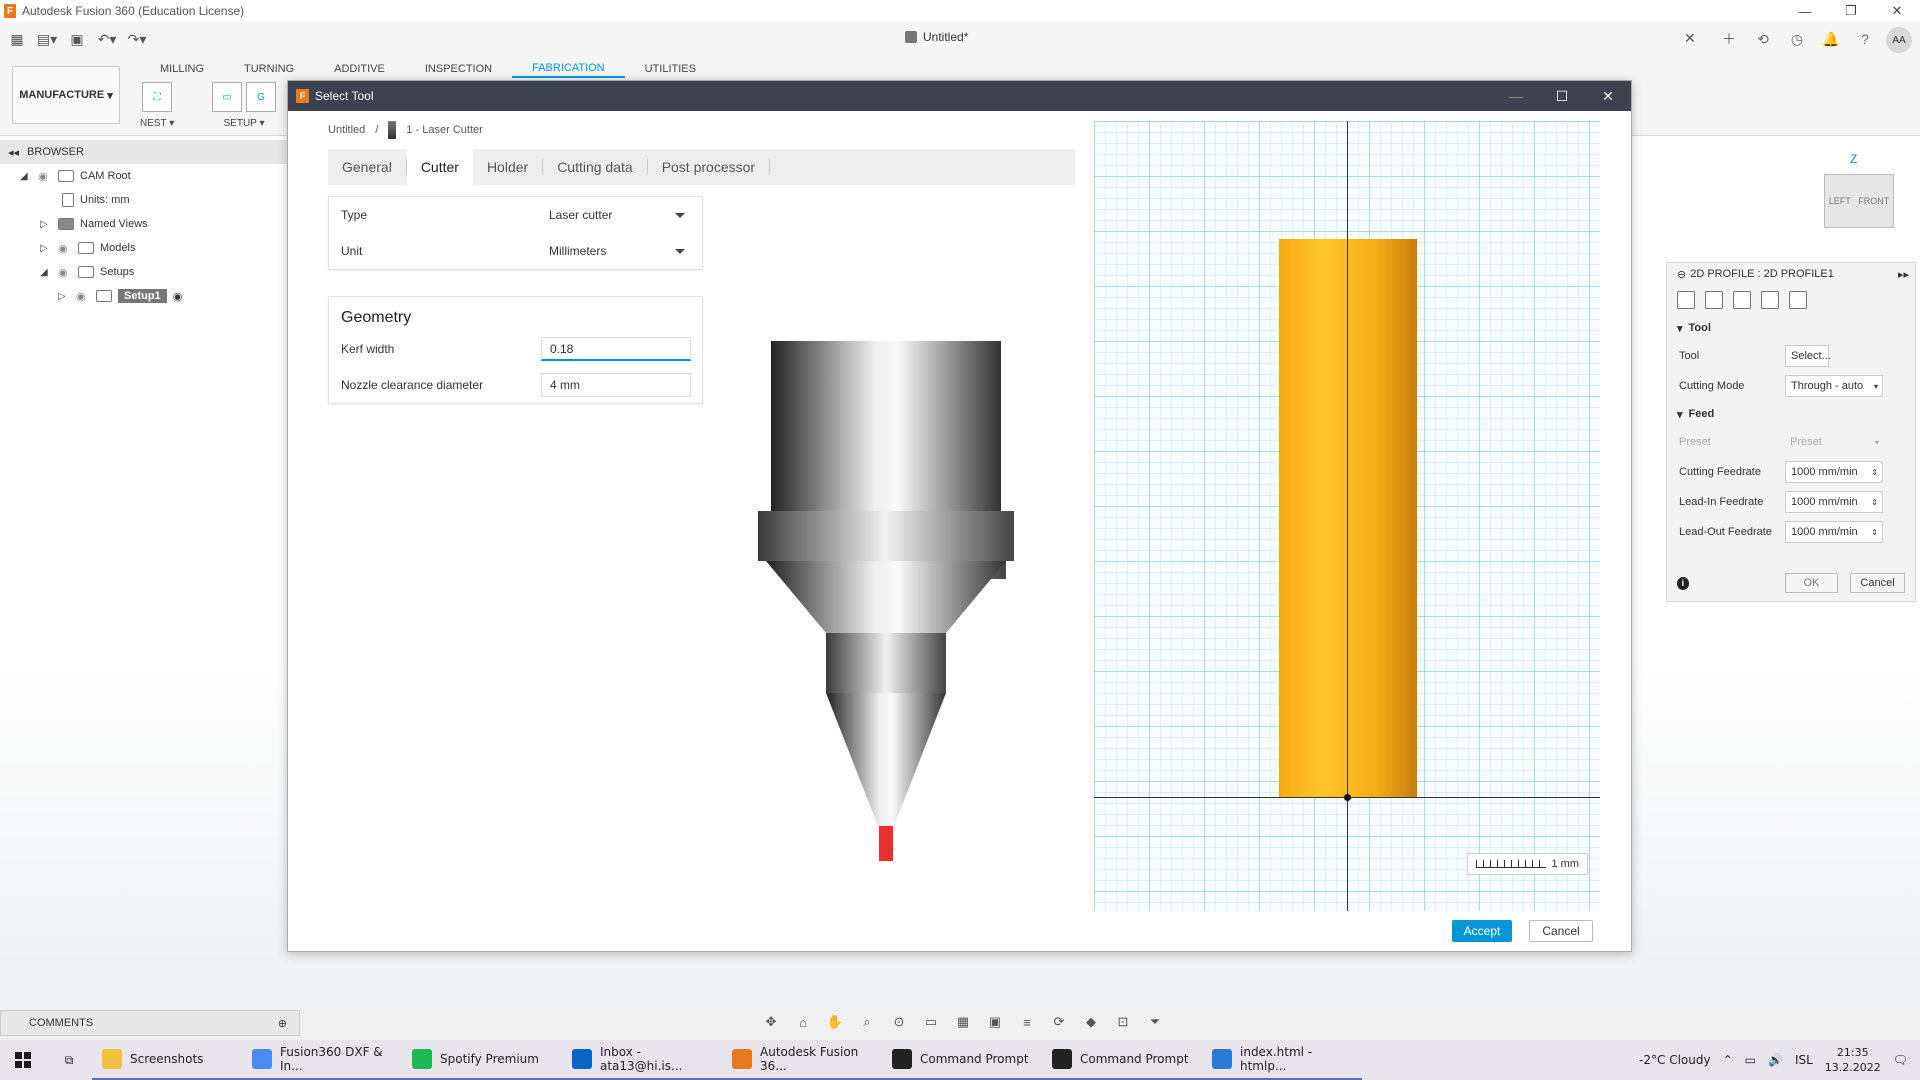  What do you see at coordinates (1686, 300) in the screenshot?
I see `tool-tab-icon` at bounding box center [1686, 300].